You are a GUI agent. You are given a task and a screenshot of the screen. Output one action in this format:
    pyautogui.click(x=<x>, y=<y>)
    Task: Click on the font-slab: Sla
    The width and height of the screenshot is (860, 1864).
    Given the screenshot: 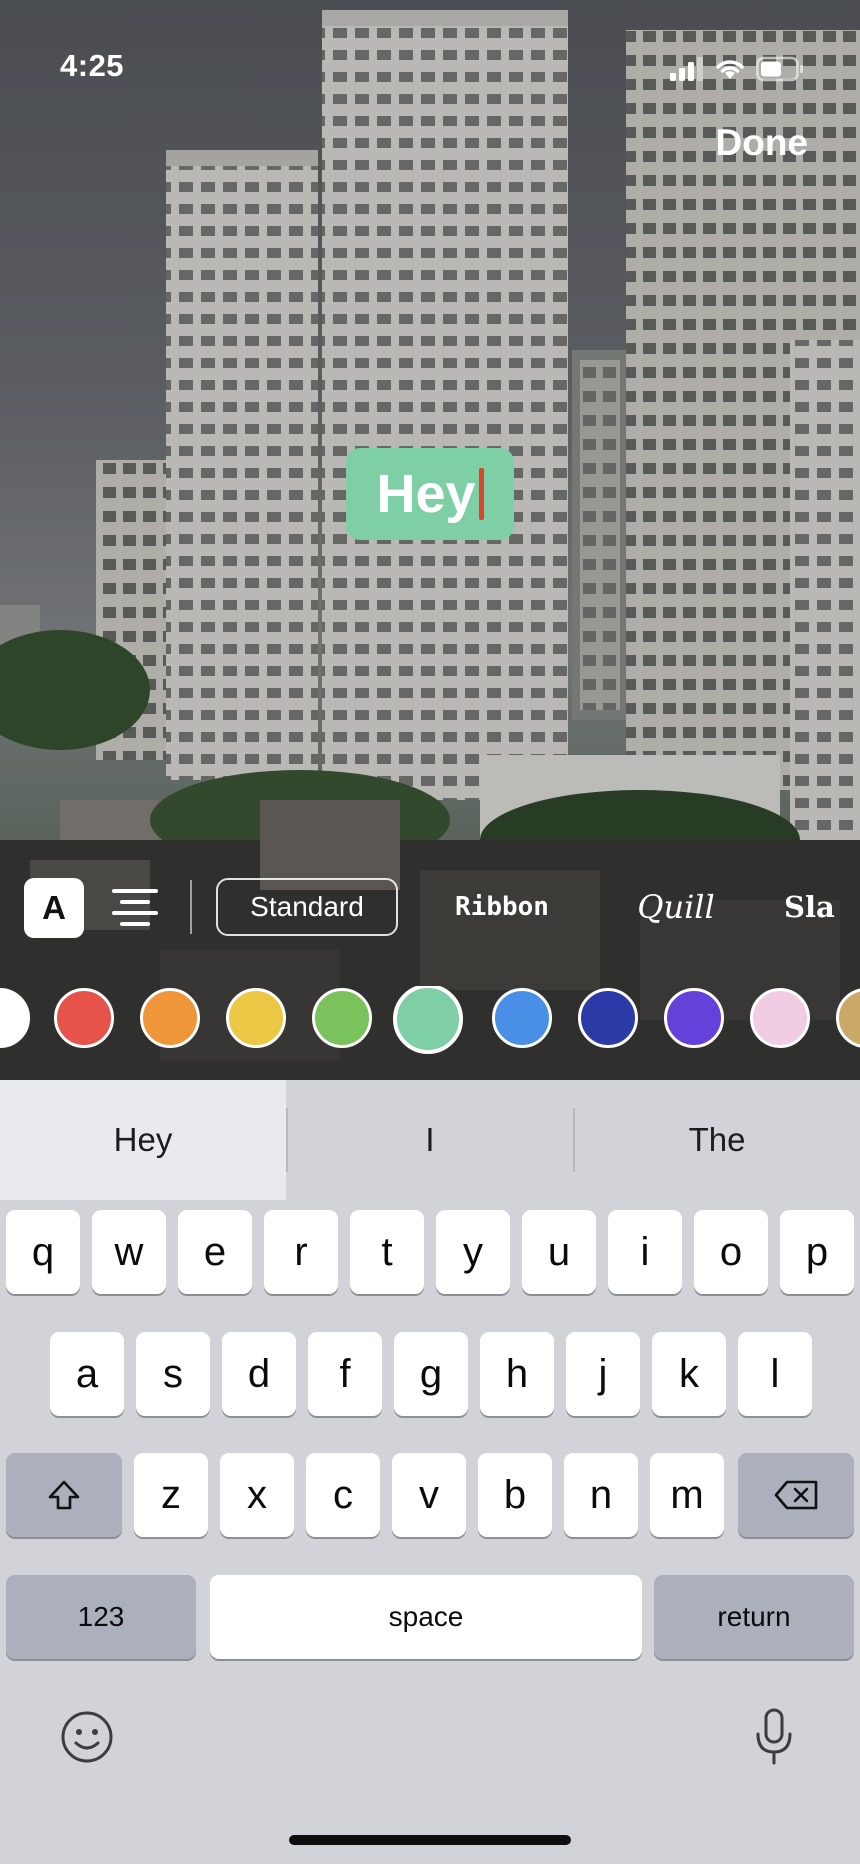 What is the action you would take?
    pyautogui.click(x=822, y=907)
    